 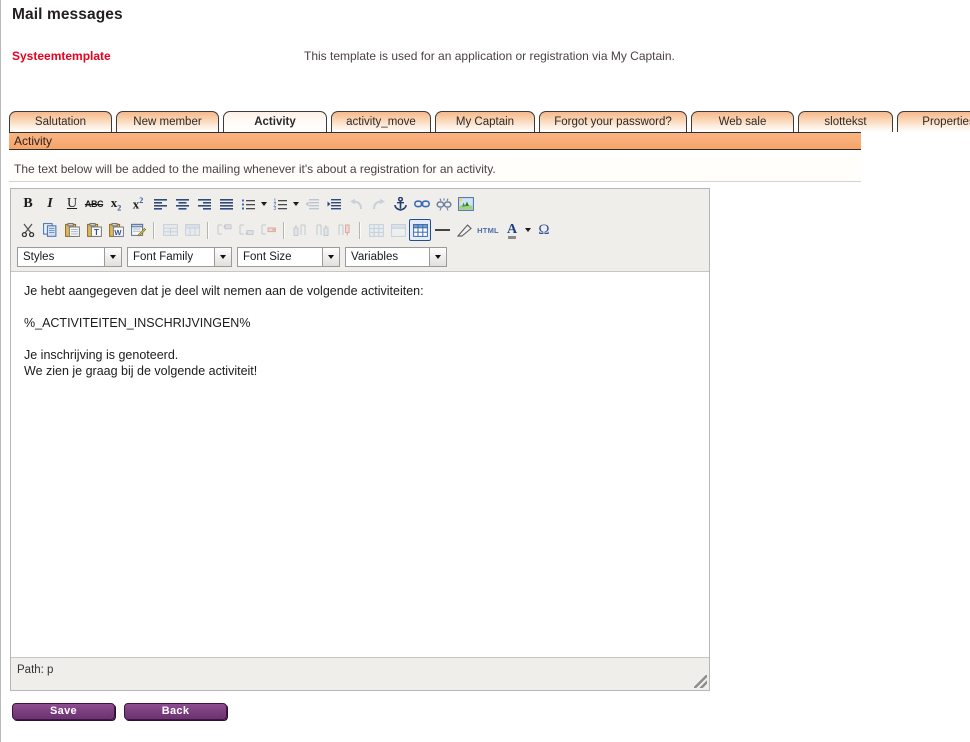 What do you see at coordinates (322, 230) in the screenshot?
I see `insert-column-after-icon: +` at bounding box center [322, 230].